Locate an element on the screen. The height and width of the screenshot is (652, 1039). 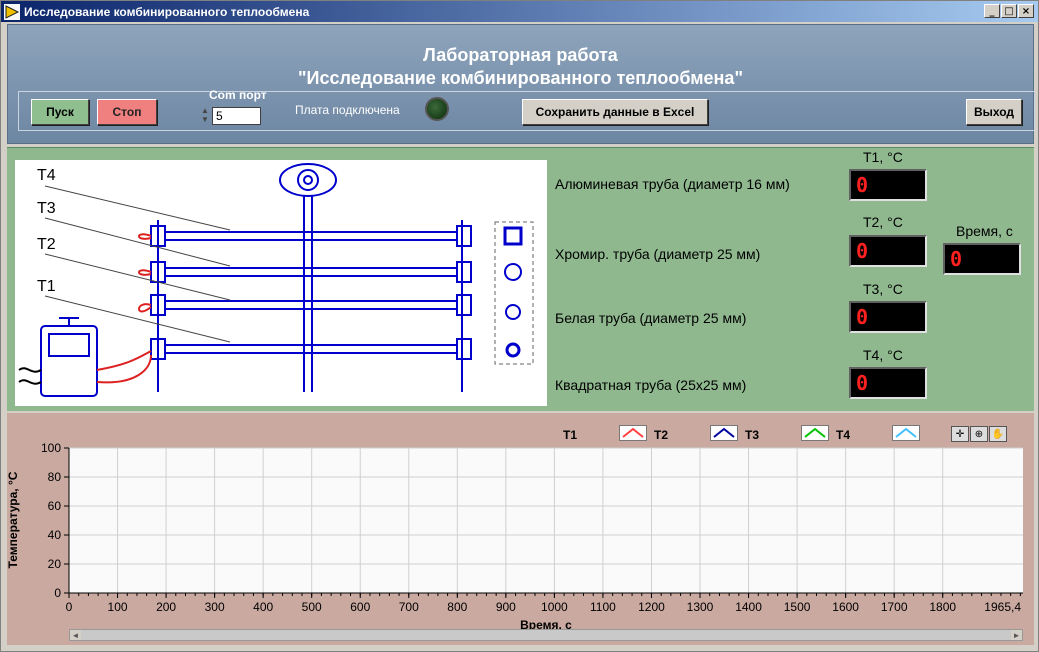
y-tick-label: 20 is located at coordinates (55, 564).